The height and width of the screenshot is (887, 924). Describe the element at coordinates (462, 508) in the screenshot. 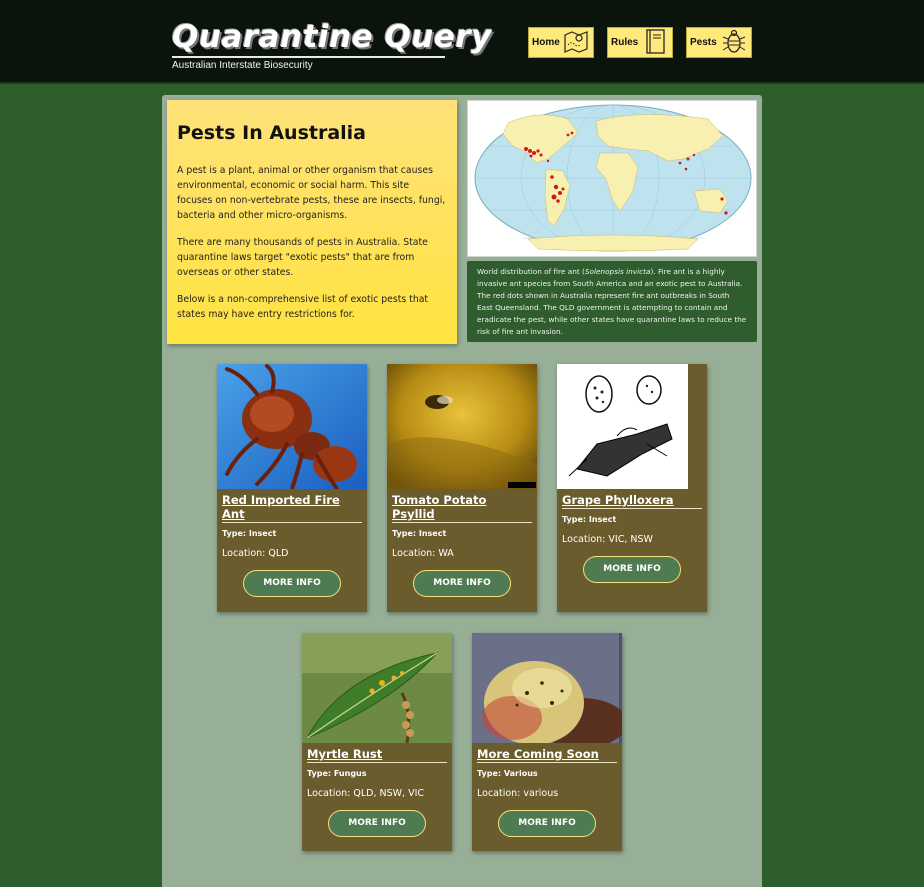

I see `pest-name: Tomato Potato Psyllid` at that location.